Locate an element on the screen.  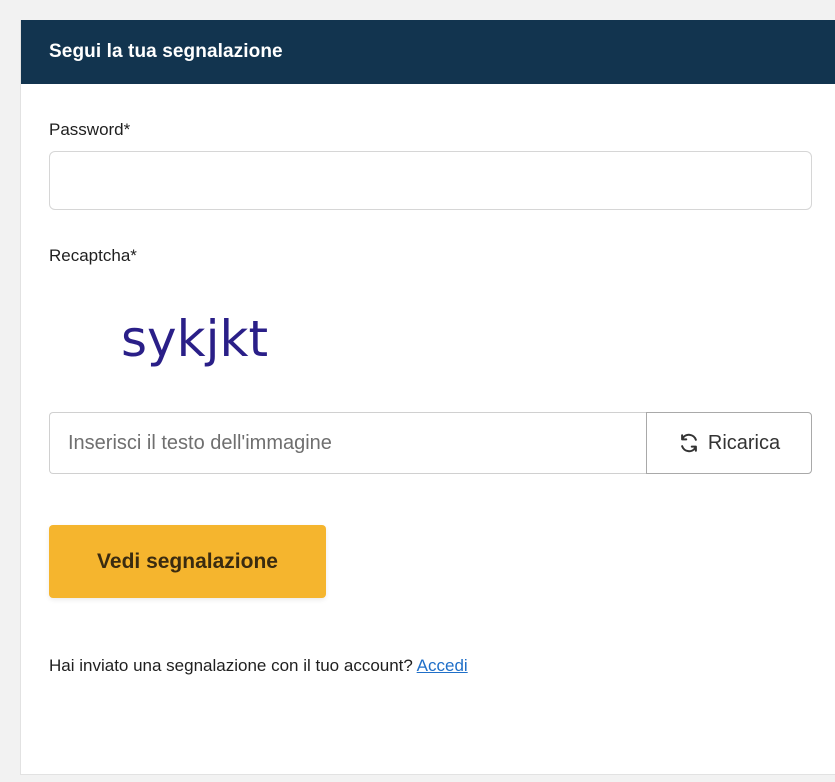
refresh-icon is located at coordinates (688, 443).